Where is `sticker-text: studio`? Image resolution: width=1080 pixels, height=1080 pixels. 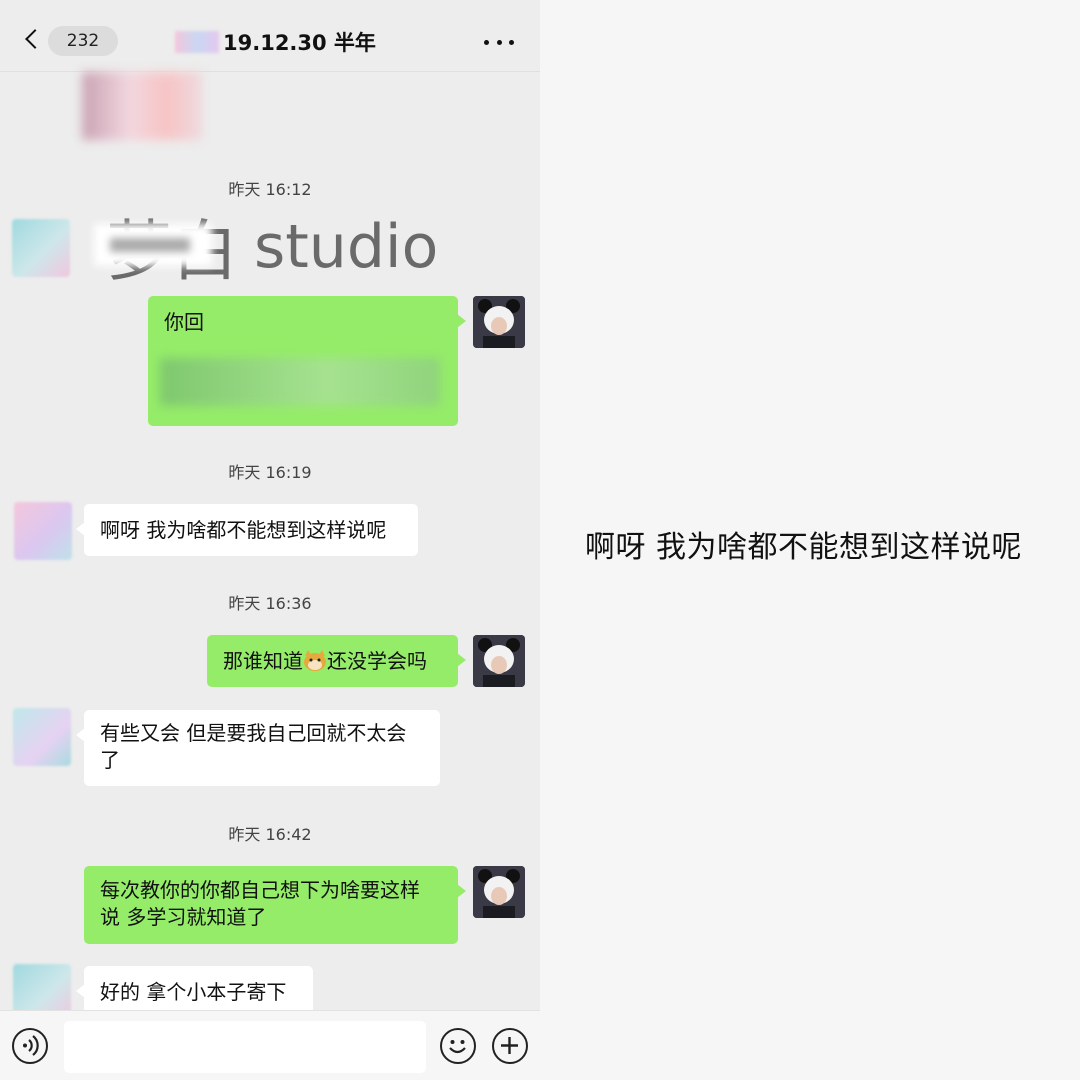
sticker-text: studio is located at coordinates (346, 247).